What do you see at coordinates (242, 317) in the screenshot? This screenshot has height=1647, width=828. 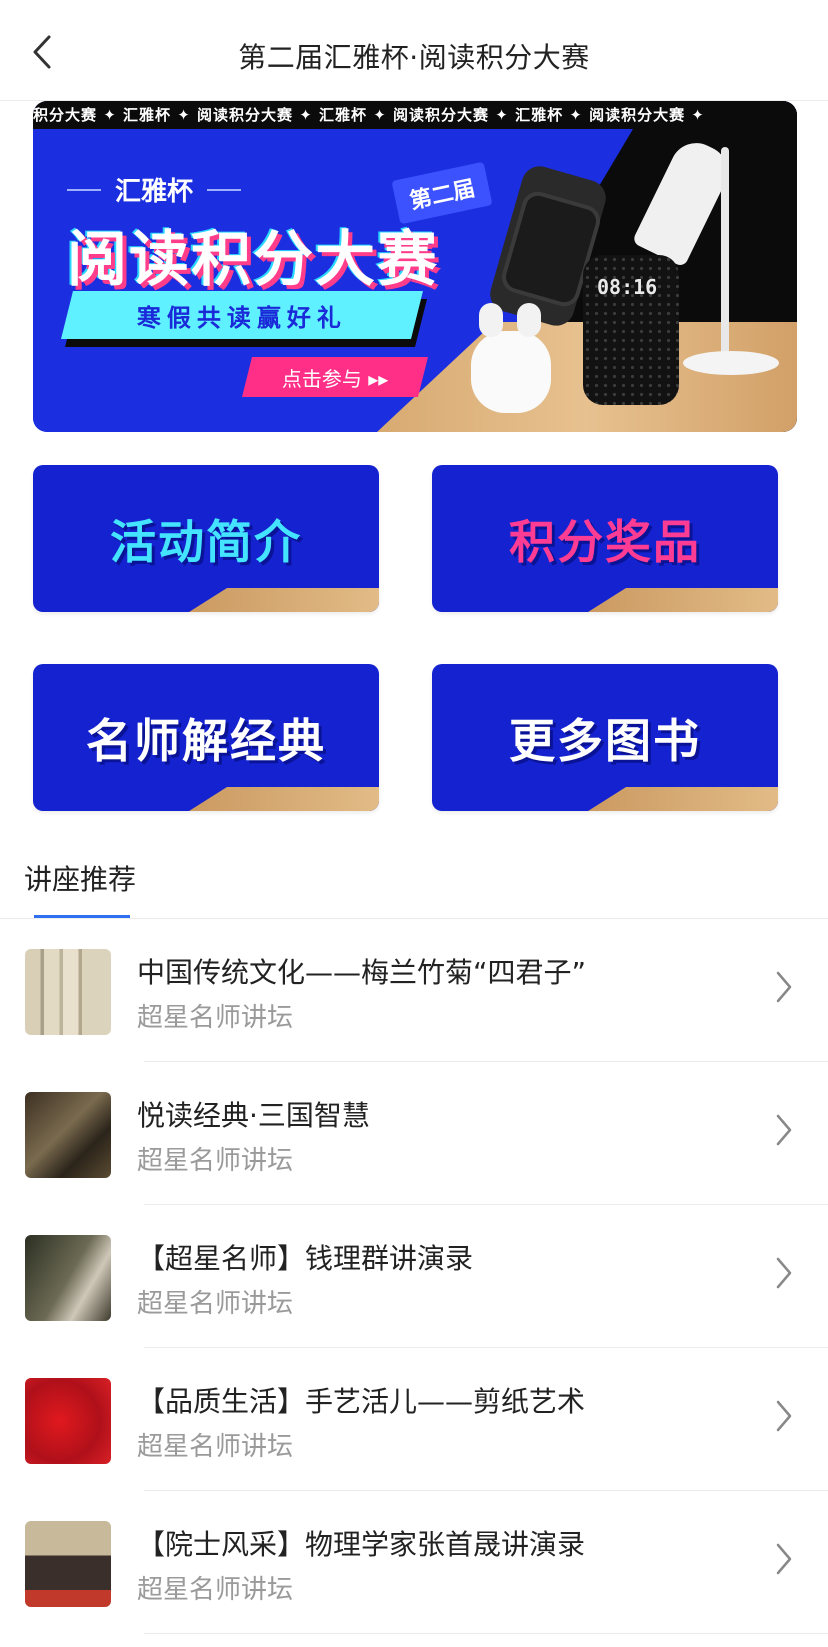 I see `slogan-text: 寒假共读赢好礼` at bounding box center [242, 317].